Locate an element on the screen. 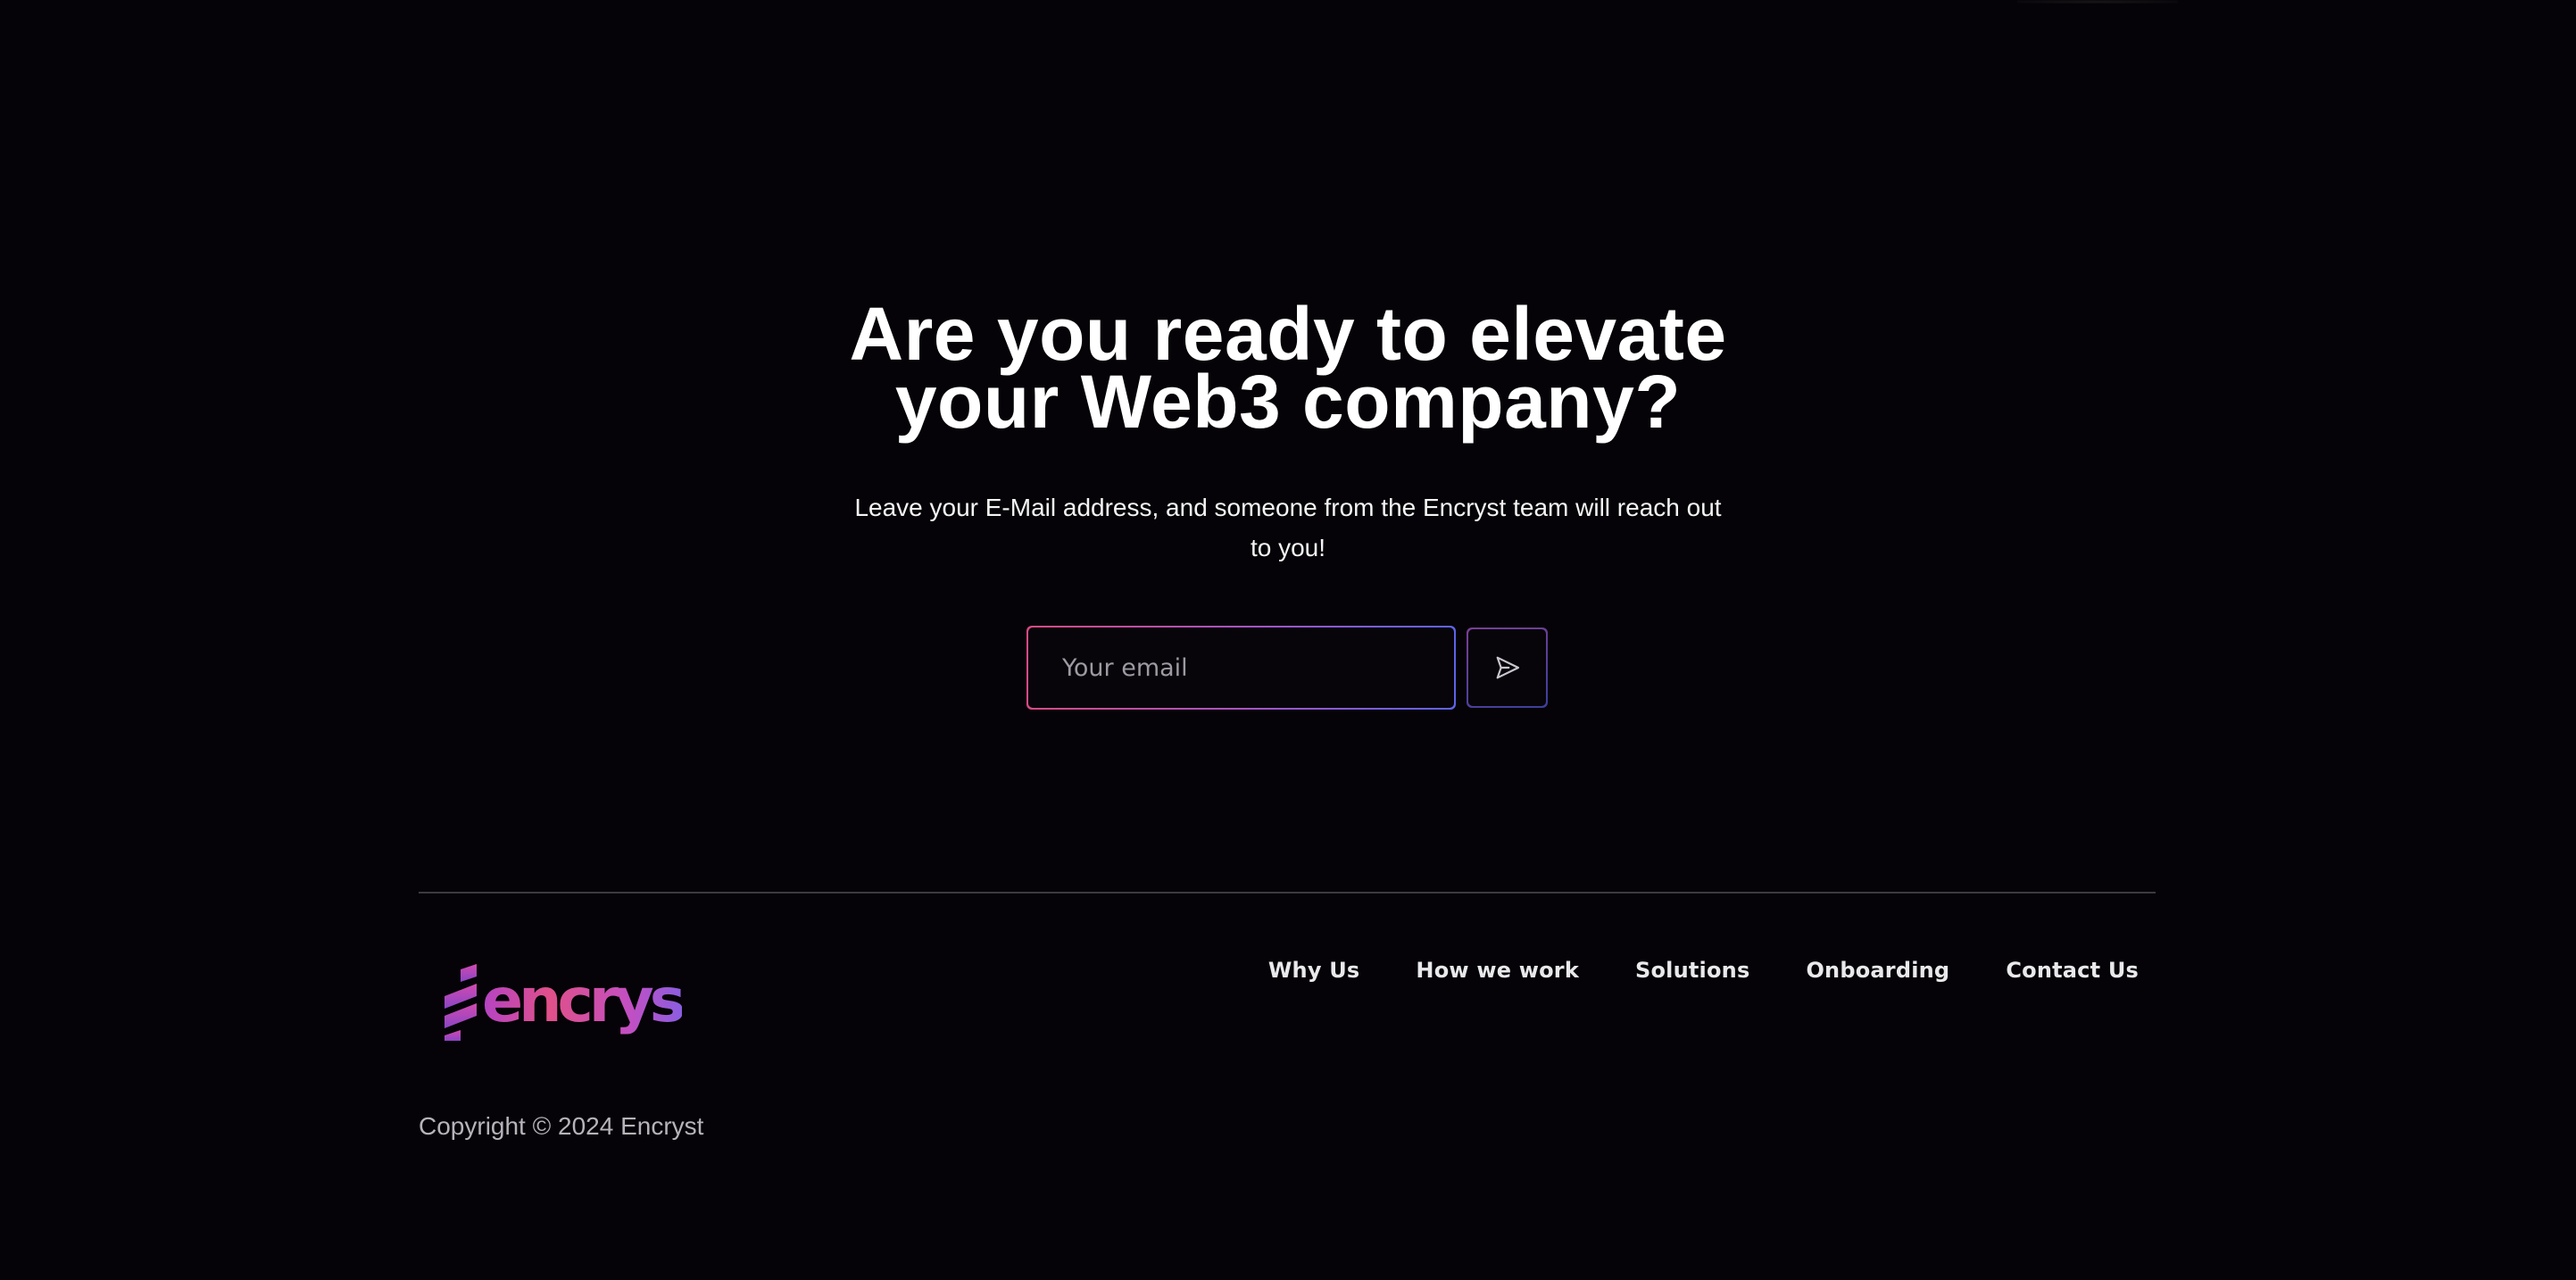 The image size is (2576, 1280). hero-headline-line-2: your Web3 company? is located at coordinates (1288, 402).